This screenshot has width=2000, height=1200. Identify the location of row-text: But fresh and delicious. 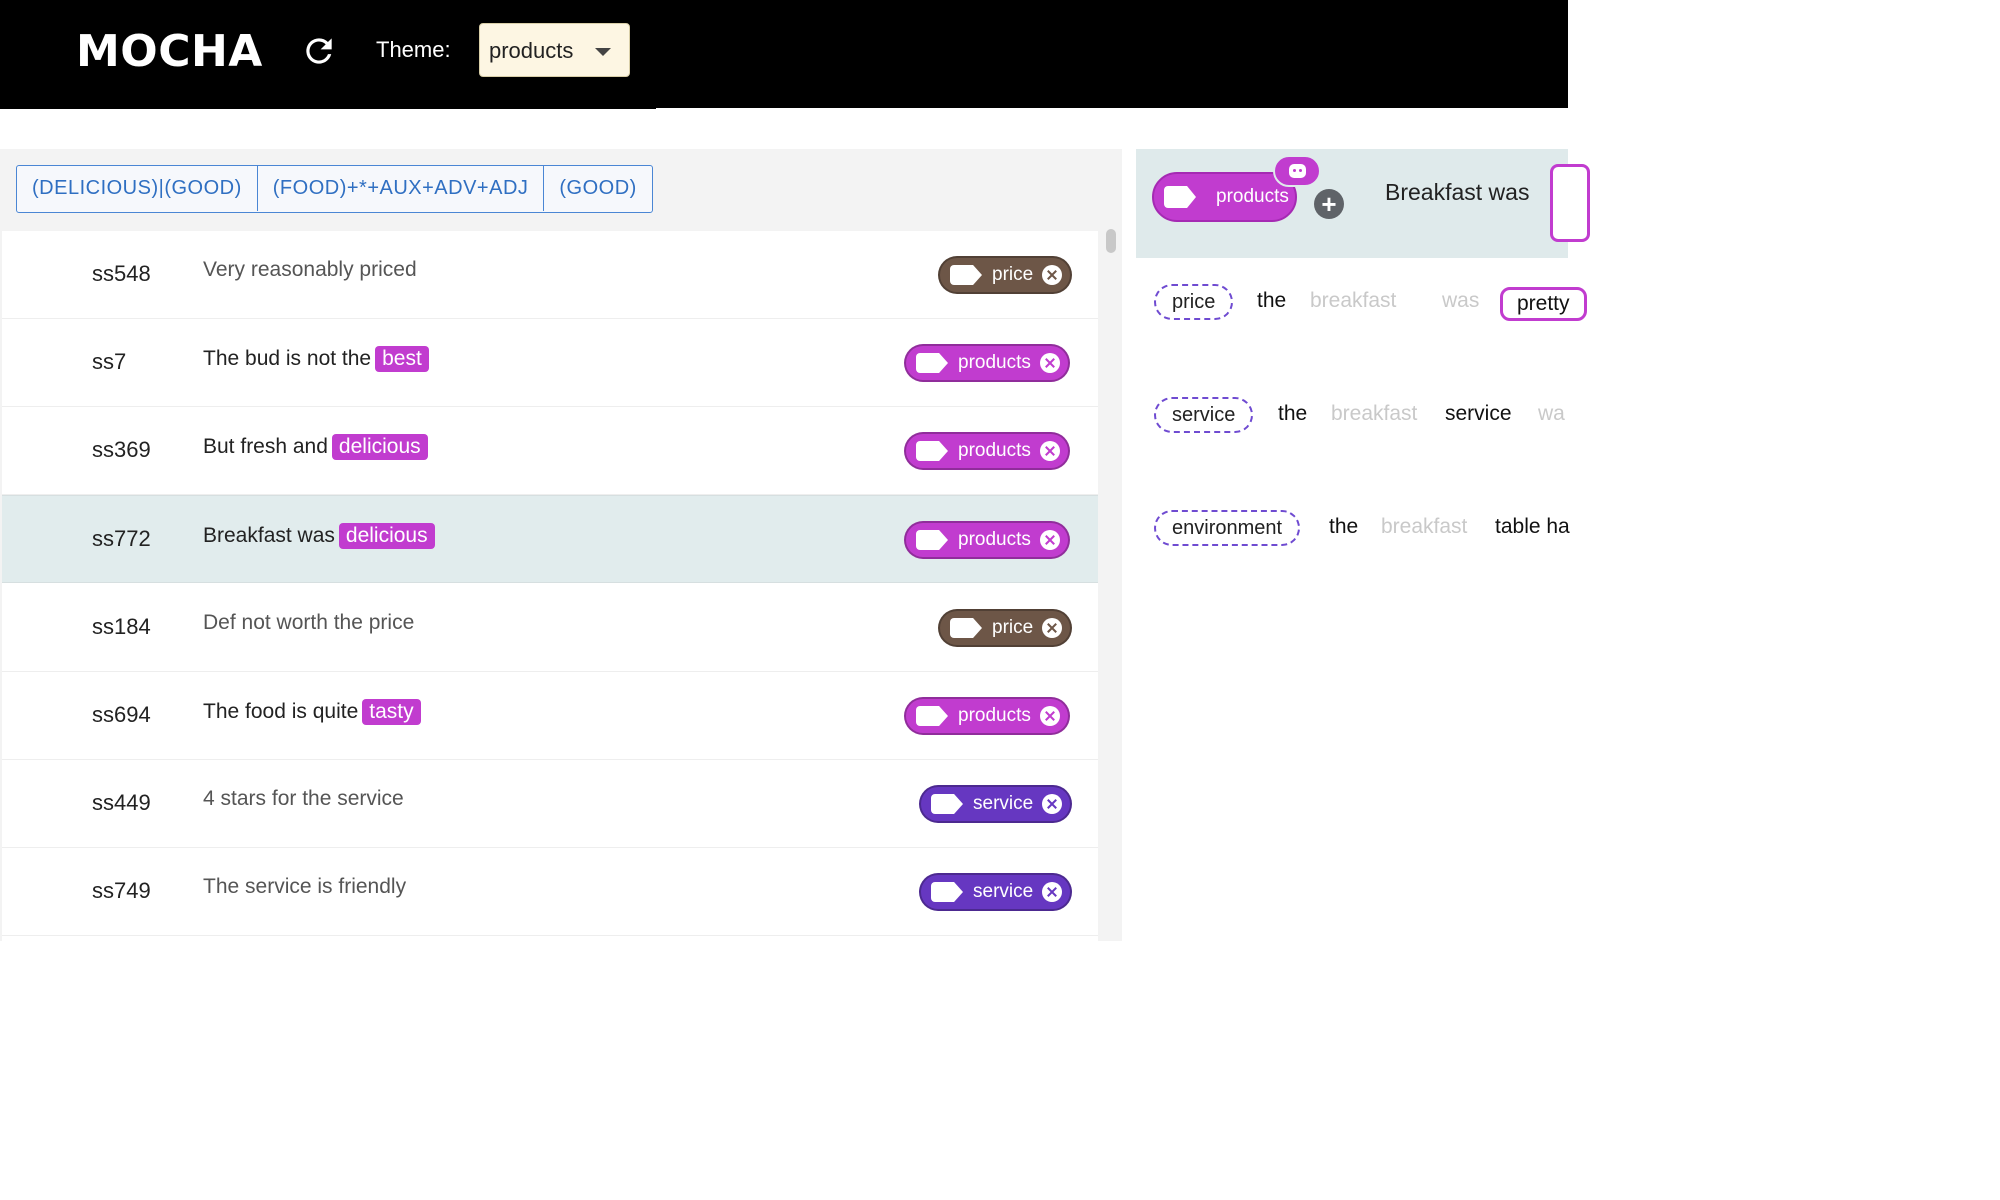
(315, 447).